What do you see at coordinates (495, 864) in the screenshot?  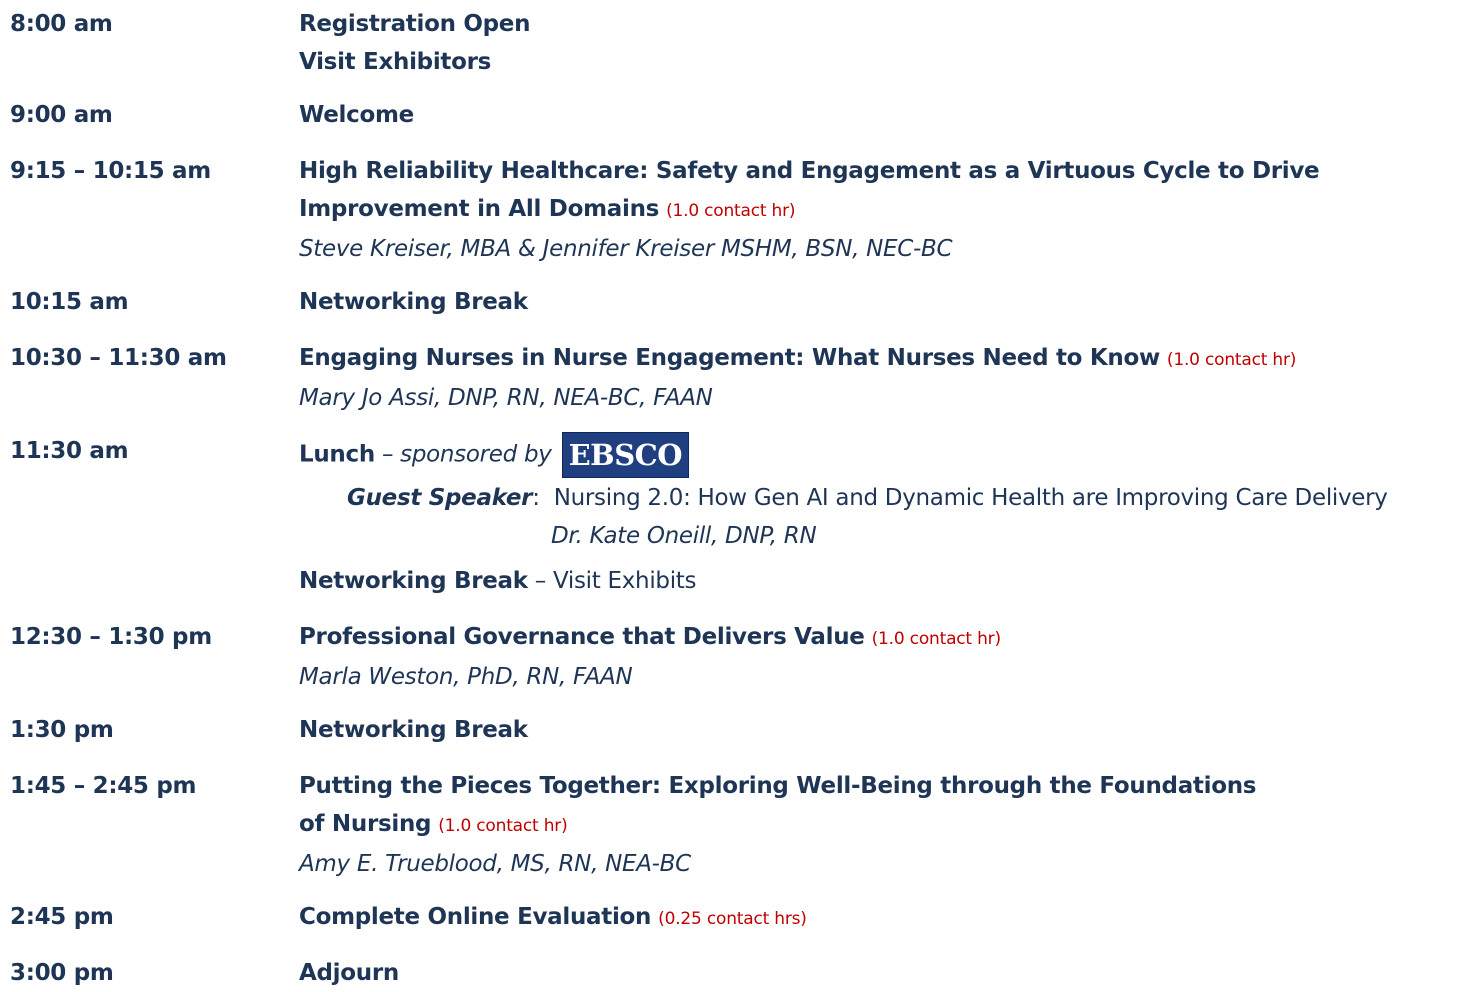 I see `agenda-speaker: Amy E. Trueblood, MS, RN, NEA-BC` at bounding box center [495, 864].